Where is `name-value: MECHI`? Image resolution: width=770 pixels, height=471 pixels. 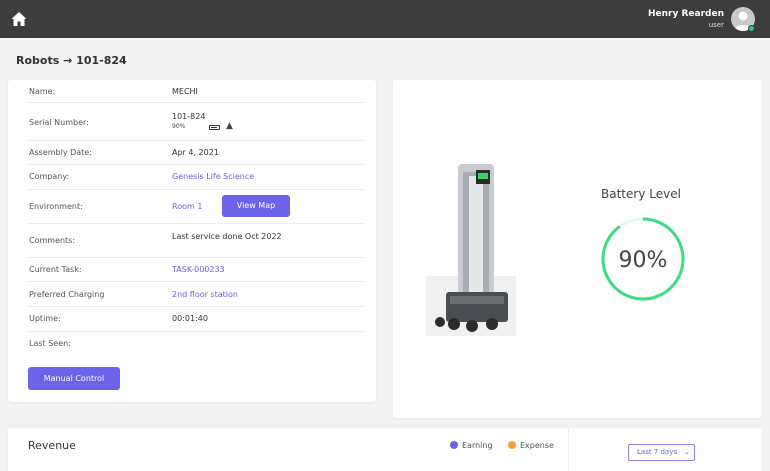
name-value: MECHI is located at coordinates (185, 91).